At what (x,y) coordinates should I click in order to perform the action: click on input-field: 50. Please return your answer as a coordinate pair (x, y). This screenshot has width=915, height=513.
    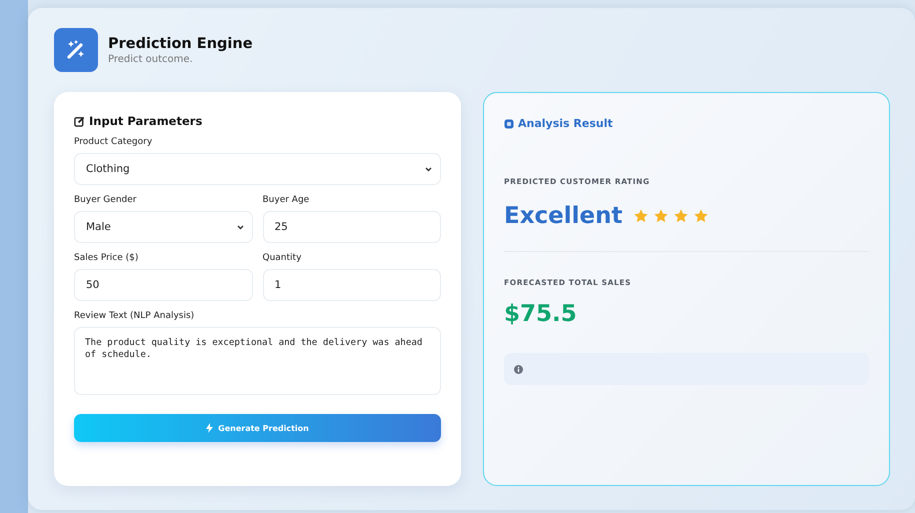
    Looking at the image, I should click on (163, 285).